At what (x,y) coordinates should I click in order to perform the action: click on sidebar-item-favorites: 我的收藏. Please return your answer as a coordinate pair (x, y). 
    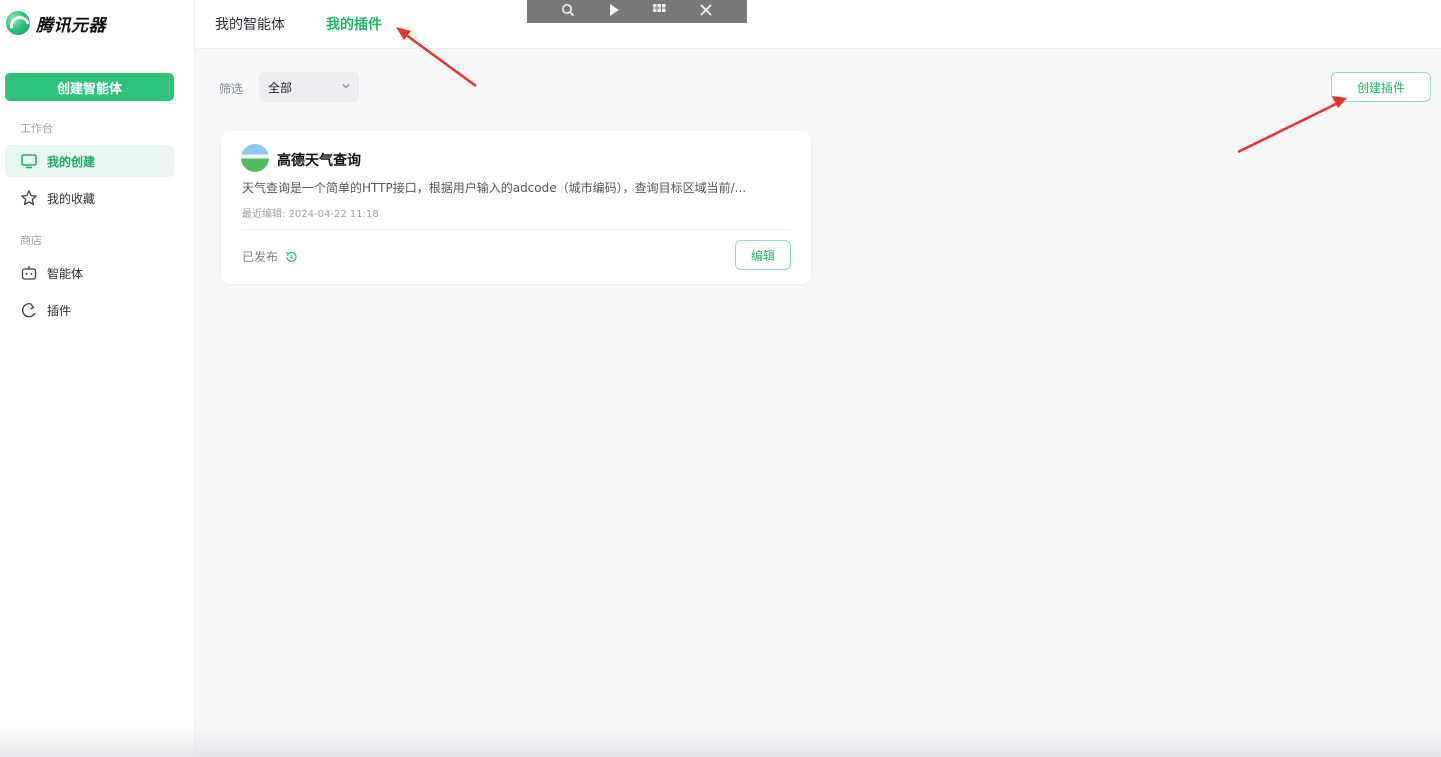
    Looking at the image, I should click on (89, 198).